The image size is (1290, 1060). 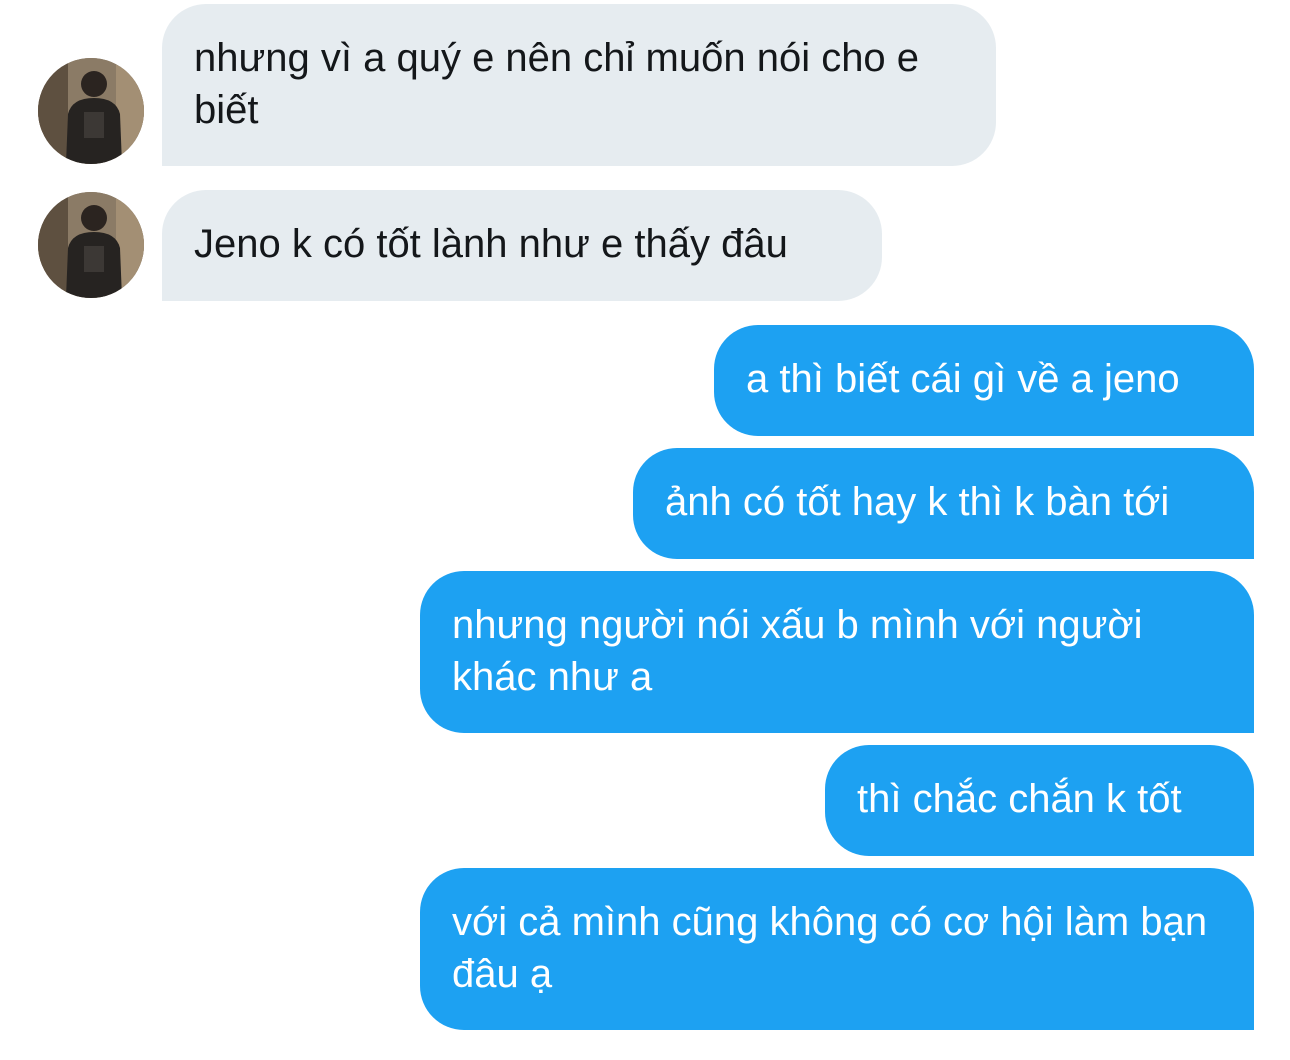 I want to click on outgoing-message-bubble: thì chắc chắn k tốt, so click(x=1039, y=800).